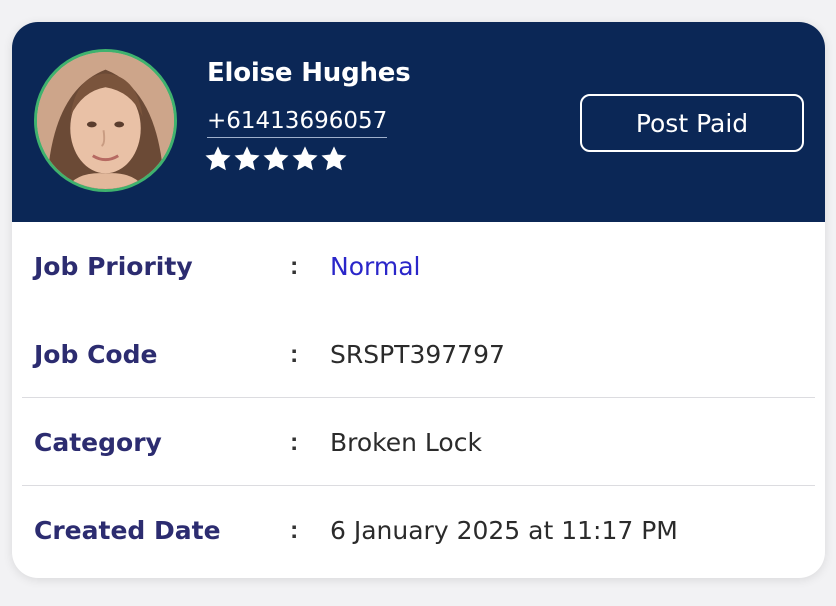 This screenshot has height=606, width=836. I want to click on category-value: Broken Lock, so click(406, 442).